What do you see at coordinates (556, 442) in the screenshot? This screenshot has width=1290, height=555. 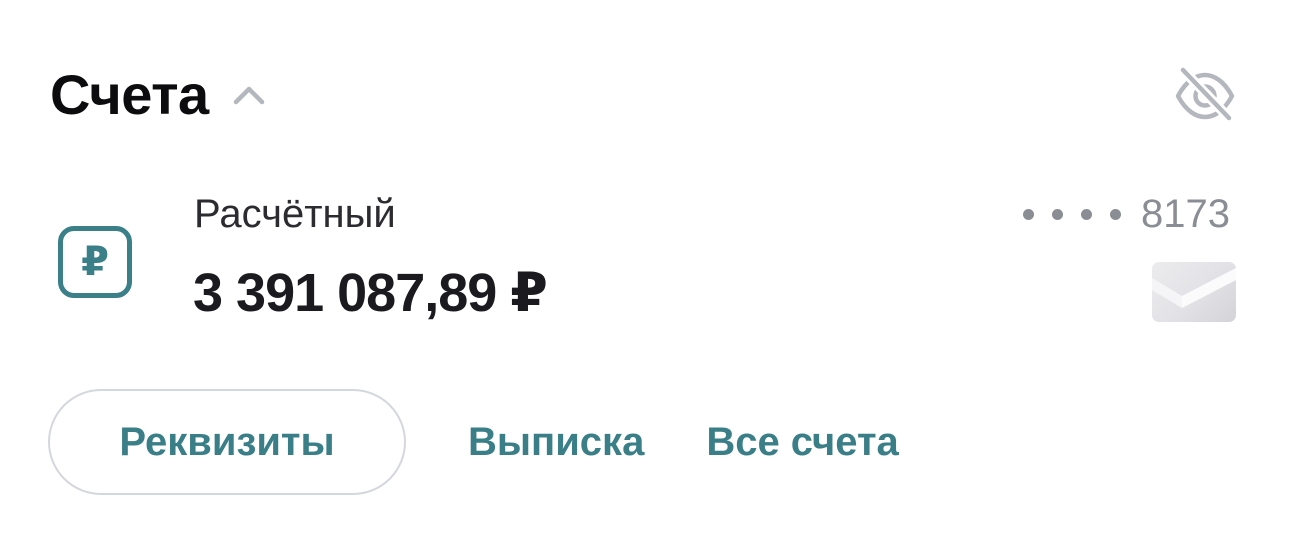 I see `statement-link: Выписка` at bounding box center [556, 442].